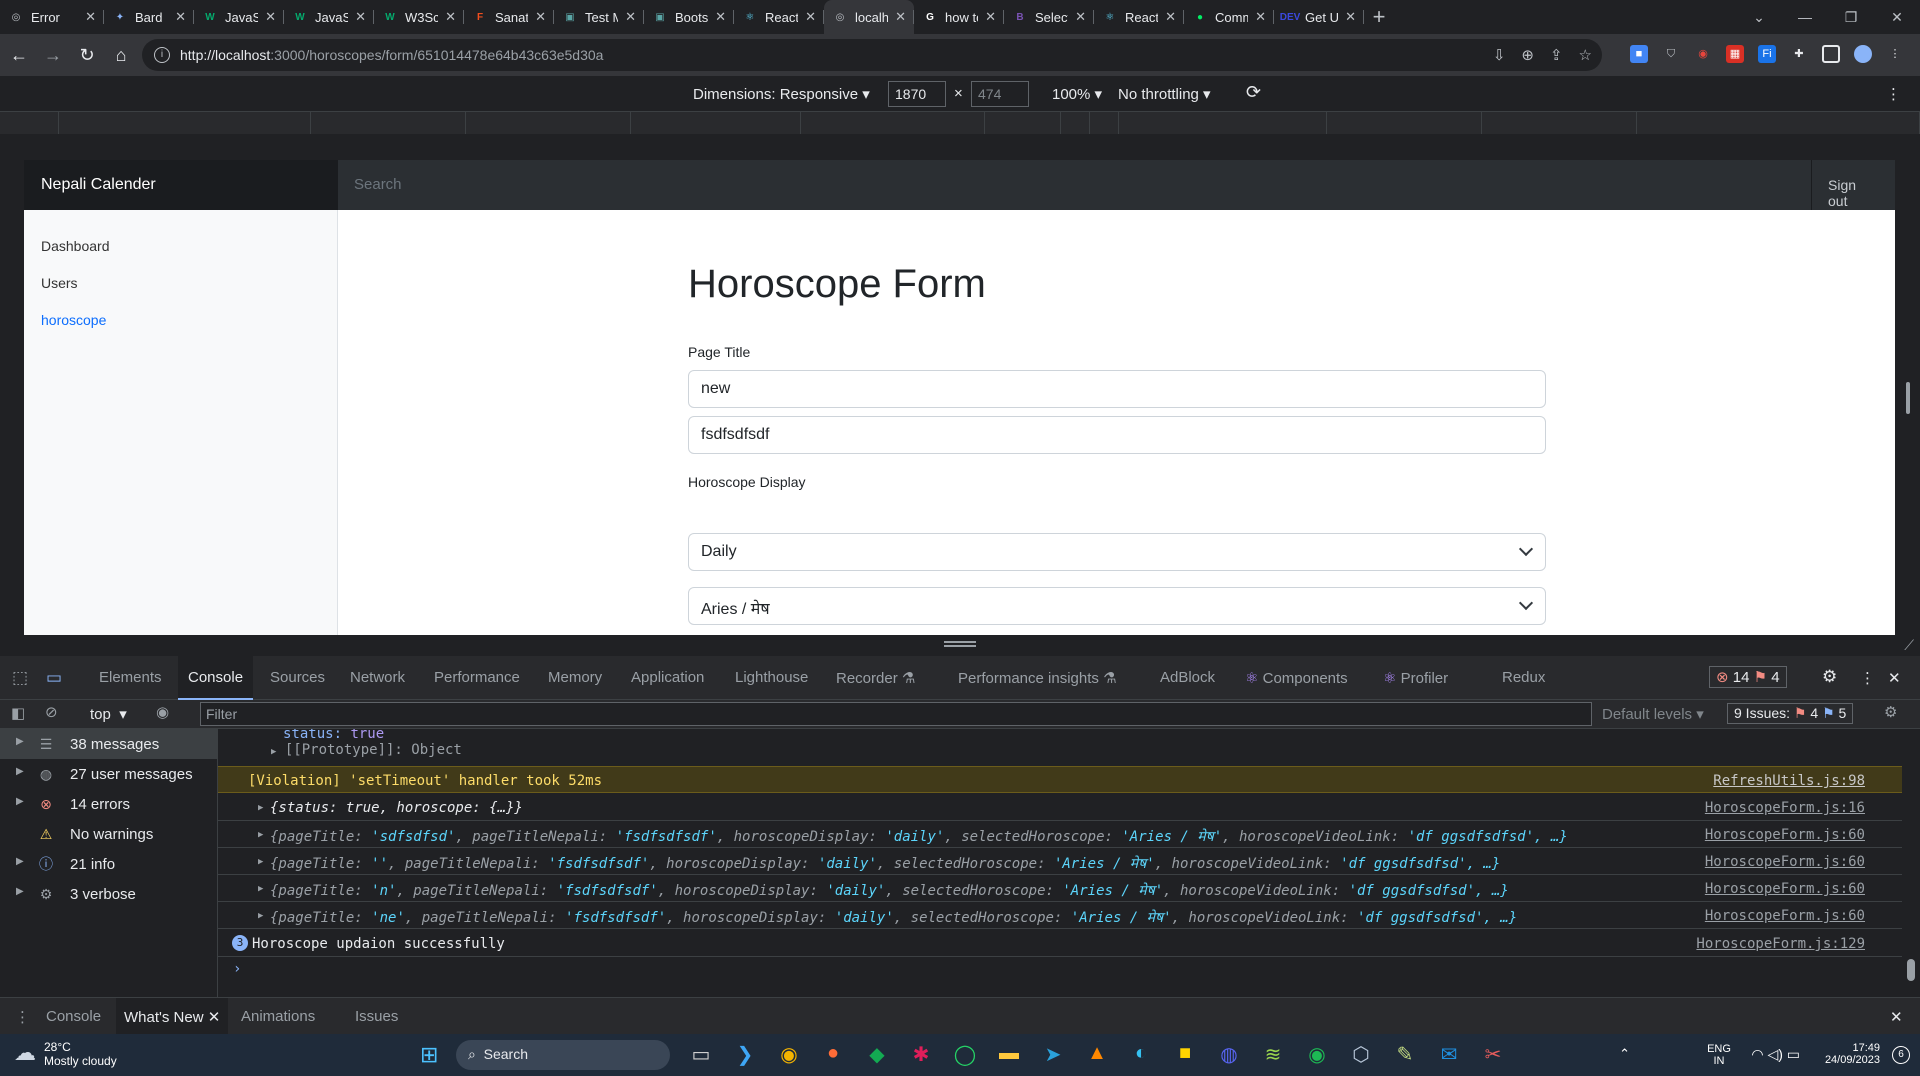  Describe the element at coordinates (1911, 863) in the screenshot. I see `console-scrollbar` at that location.